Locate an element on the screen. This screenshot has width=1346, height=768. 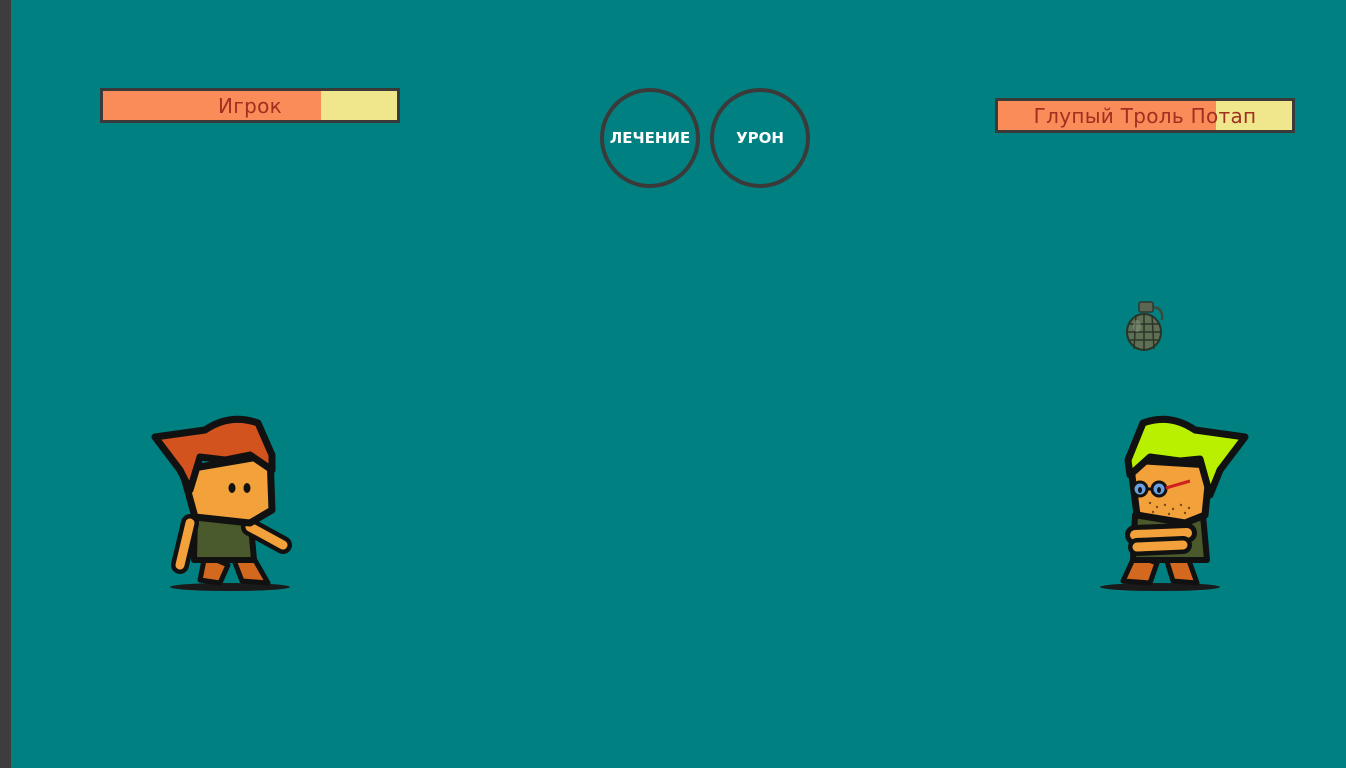
damage-button: УРОН is located at coordinates (760, 138).